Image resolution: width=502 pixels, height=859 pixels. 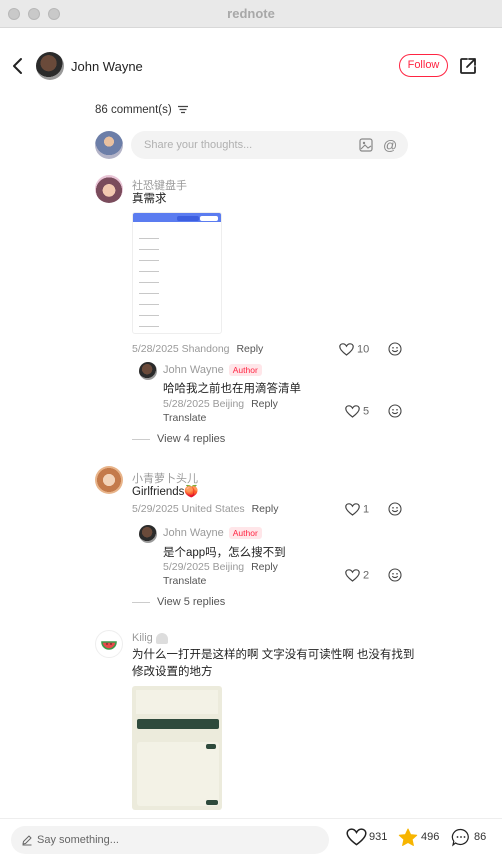 I want to click on commenter-name: Kilig, so click(x=150, y=638).